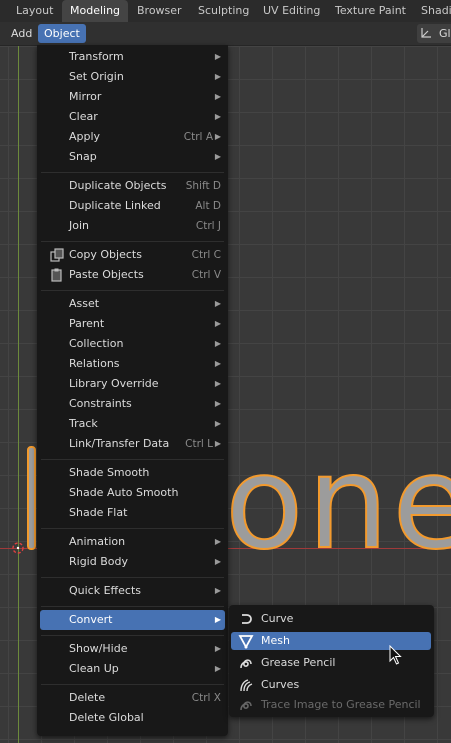  What do you see at coordinates (246, 664) in the screenshot?
I see `grease-pencil-icon` at bounding box center [246, 664].